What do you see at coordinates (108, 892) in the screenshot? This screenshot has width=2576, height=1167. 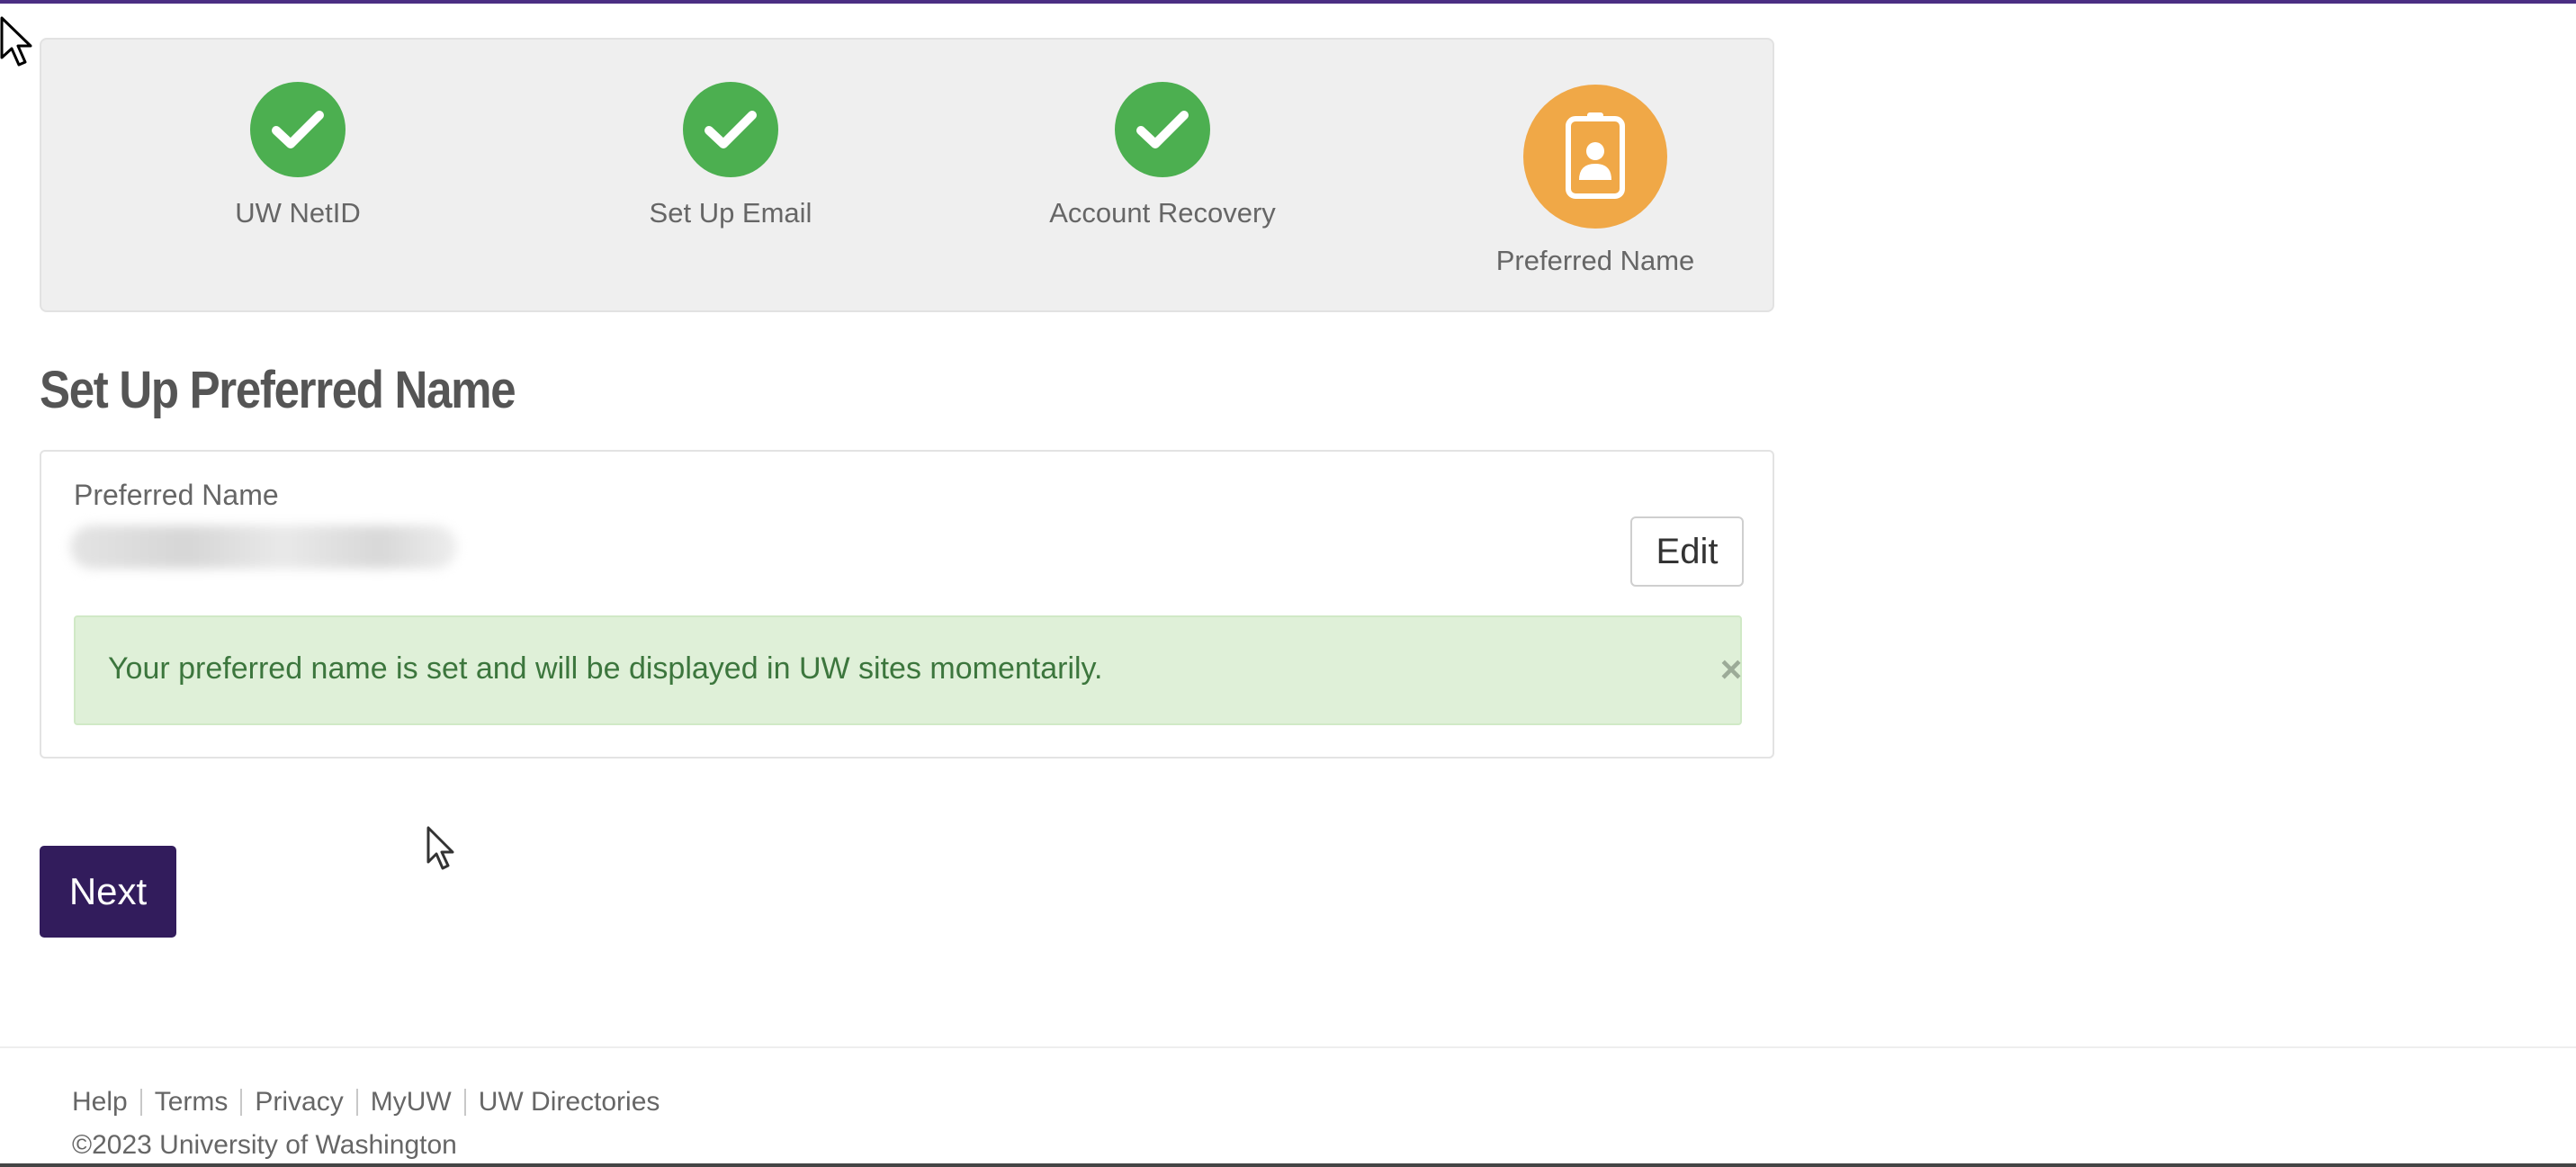 I see `next-button: Next` at bounding box center [108, 892].